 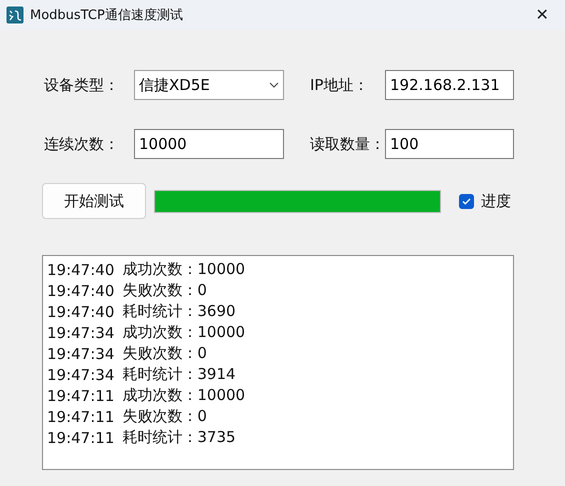 I want to click on device-type-dropdown: 信捷XD5E, so click(x=209, y=85).